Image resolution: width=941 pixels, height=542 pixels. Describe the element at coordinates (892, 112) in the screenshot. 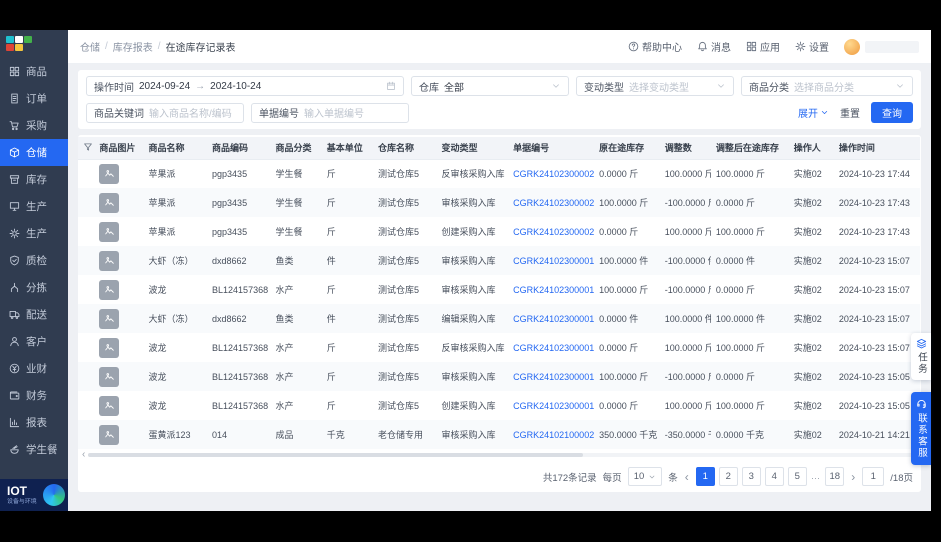

I see `search-button: 查询` at that location.